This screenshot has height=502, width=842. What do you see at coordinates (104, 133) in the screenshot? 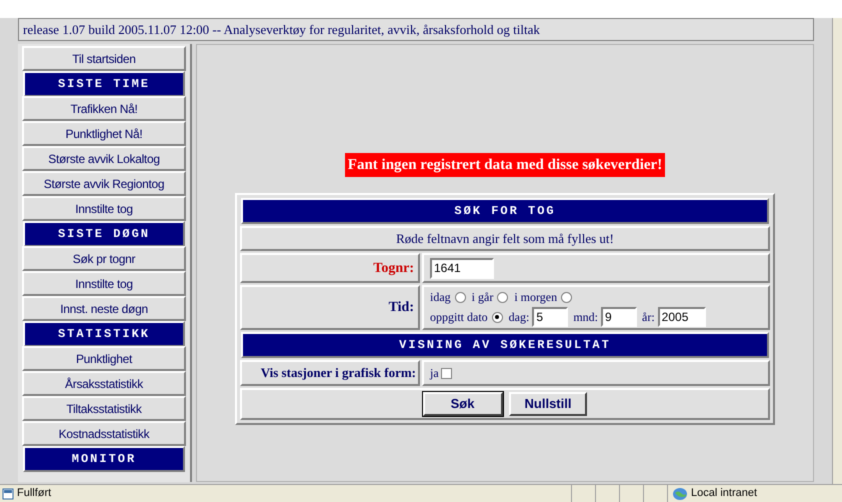
I see `nav-link: Punktlighet Nå!` at bounding box center [104, 133].